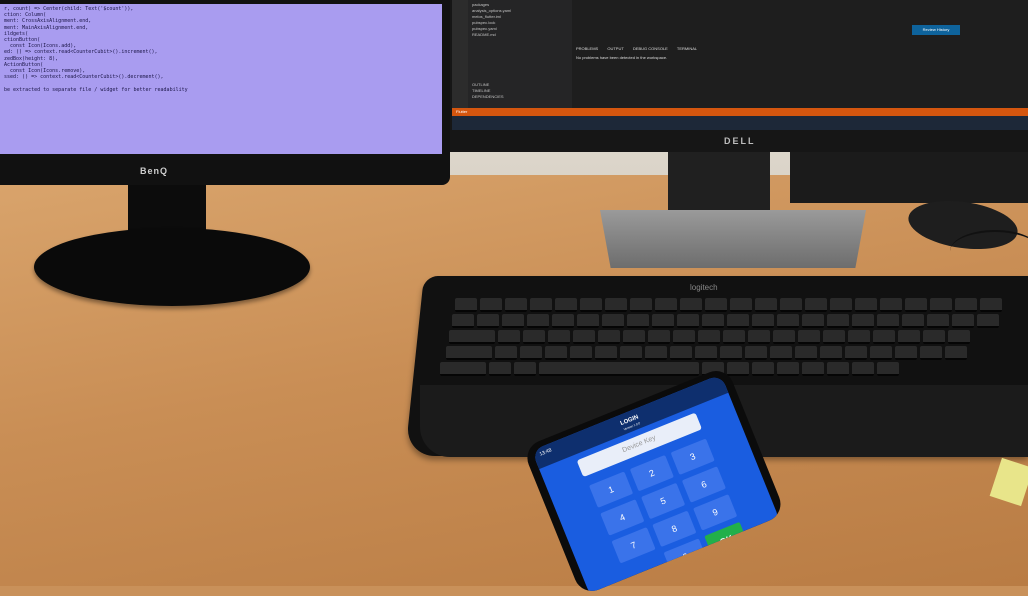  Describe the element at coordinates (740, 123) in the screenshot. I see `windows-taskbar` at that location.